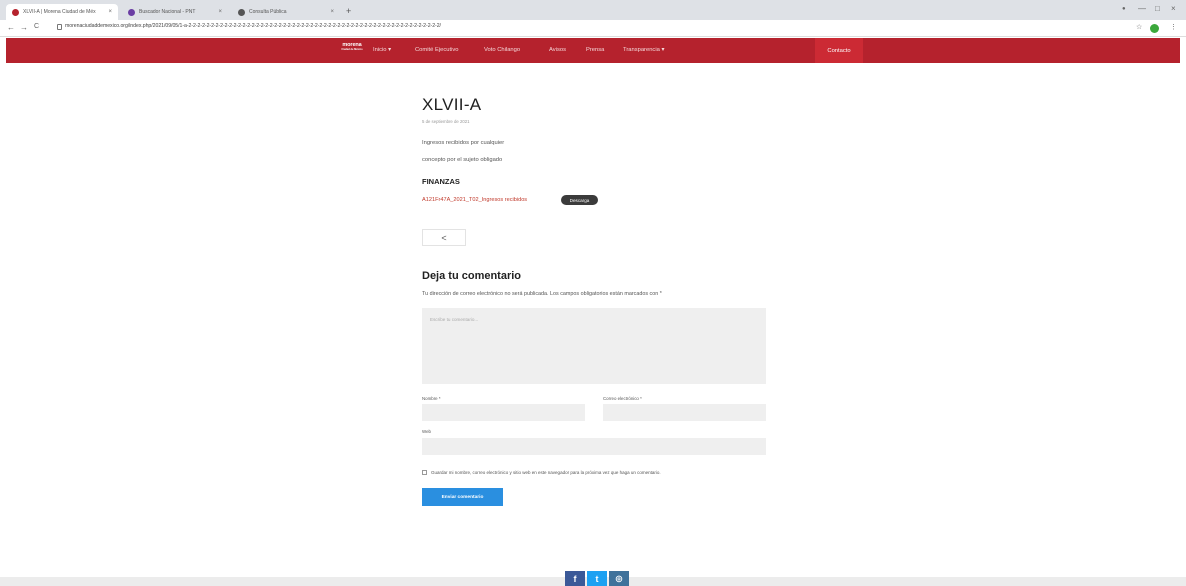 This screenshot has width=1186, height=586. What do you see at coordinates (619, 578) in the screenshot?
I see `instagram-icon: ◎` at bounding box center [619, 578].